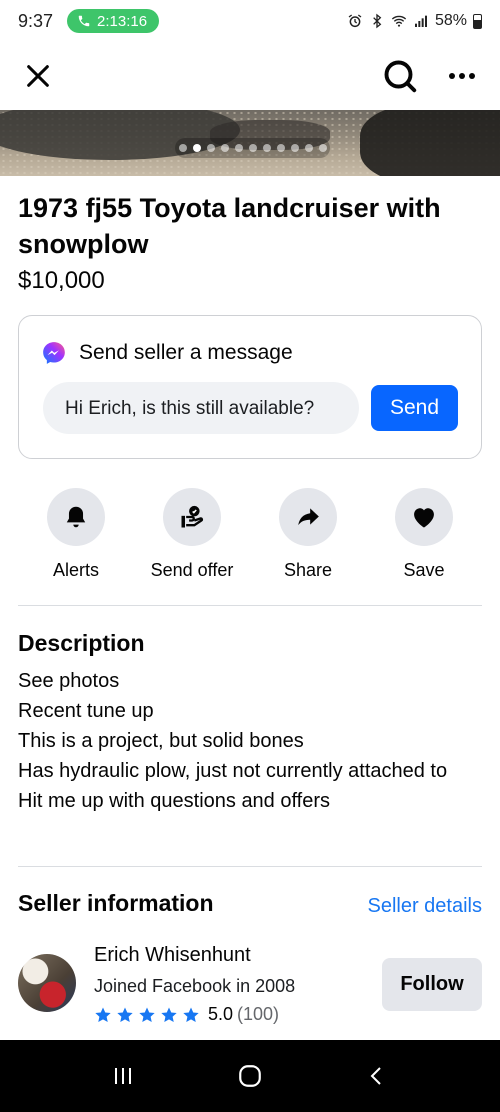  I want to click on more-icon, so click(462, 76).